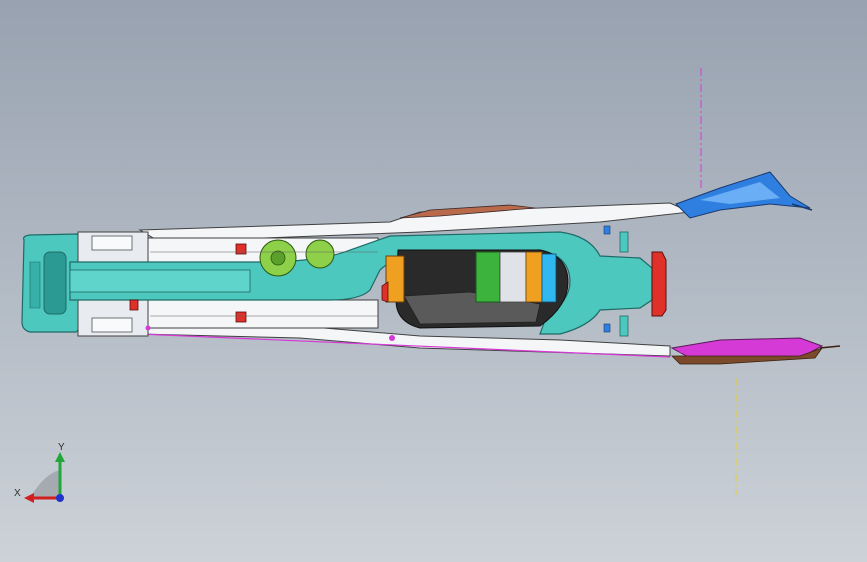  Describe the element at coordinates (17, 493) in the screenshot. I see `triad-x-label: X` at that location.